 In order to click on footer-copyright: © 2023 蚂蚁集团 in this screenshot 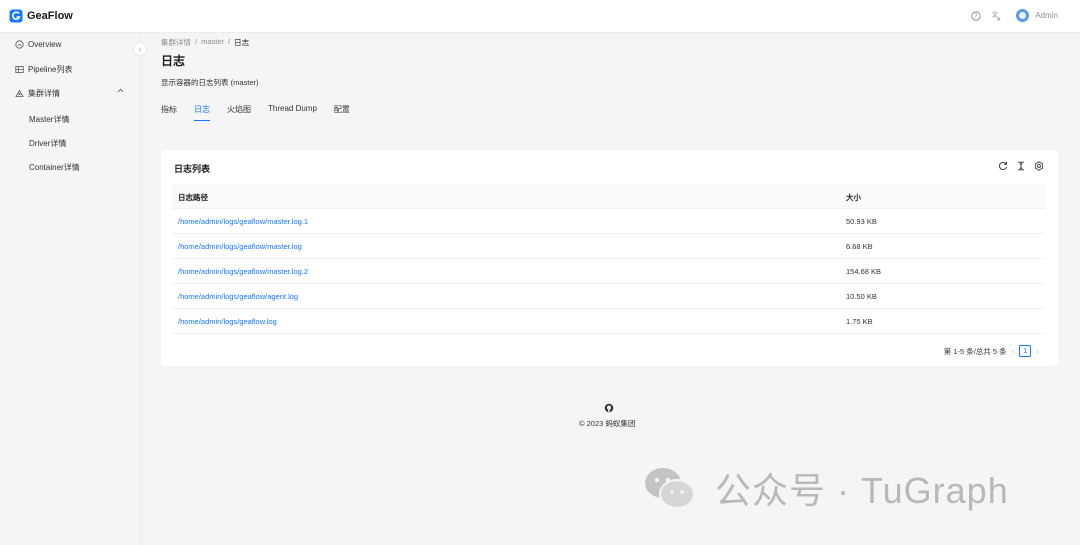, I will do `click(607, 423)`.